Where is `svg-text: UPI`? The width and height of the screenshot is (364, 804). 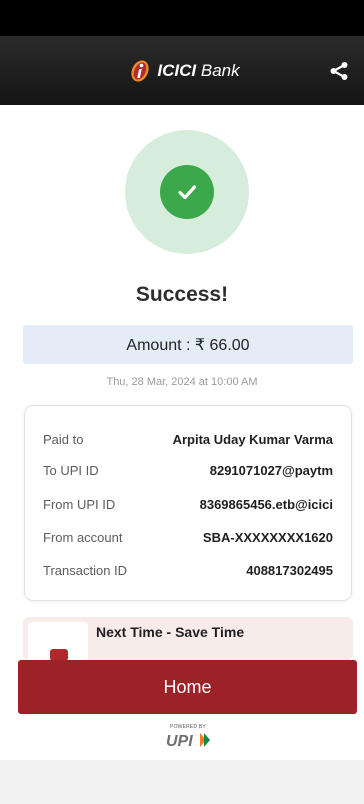
svg-text: UPI is located at coordinates (179, 741).